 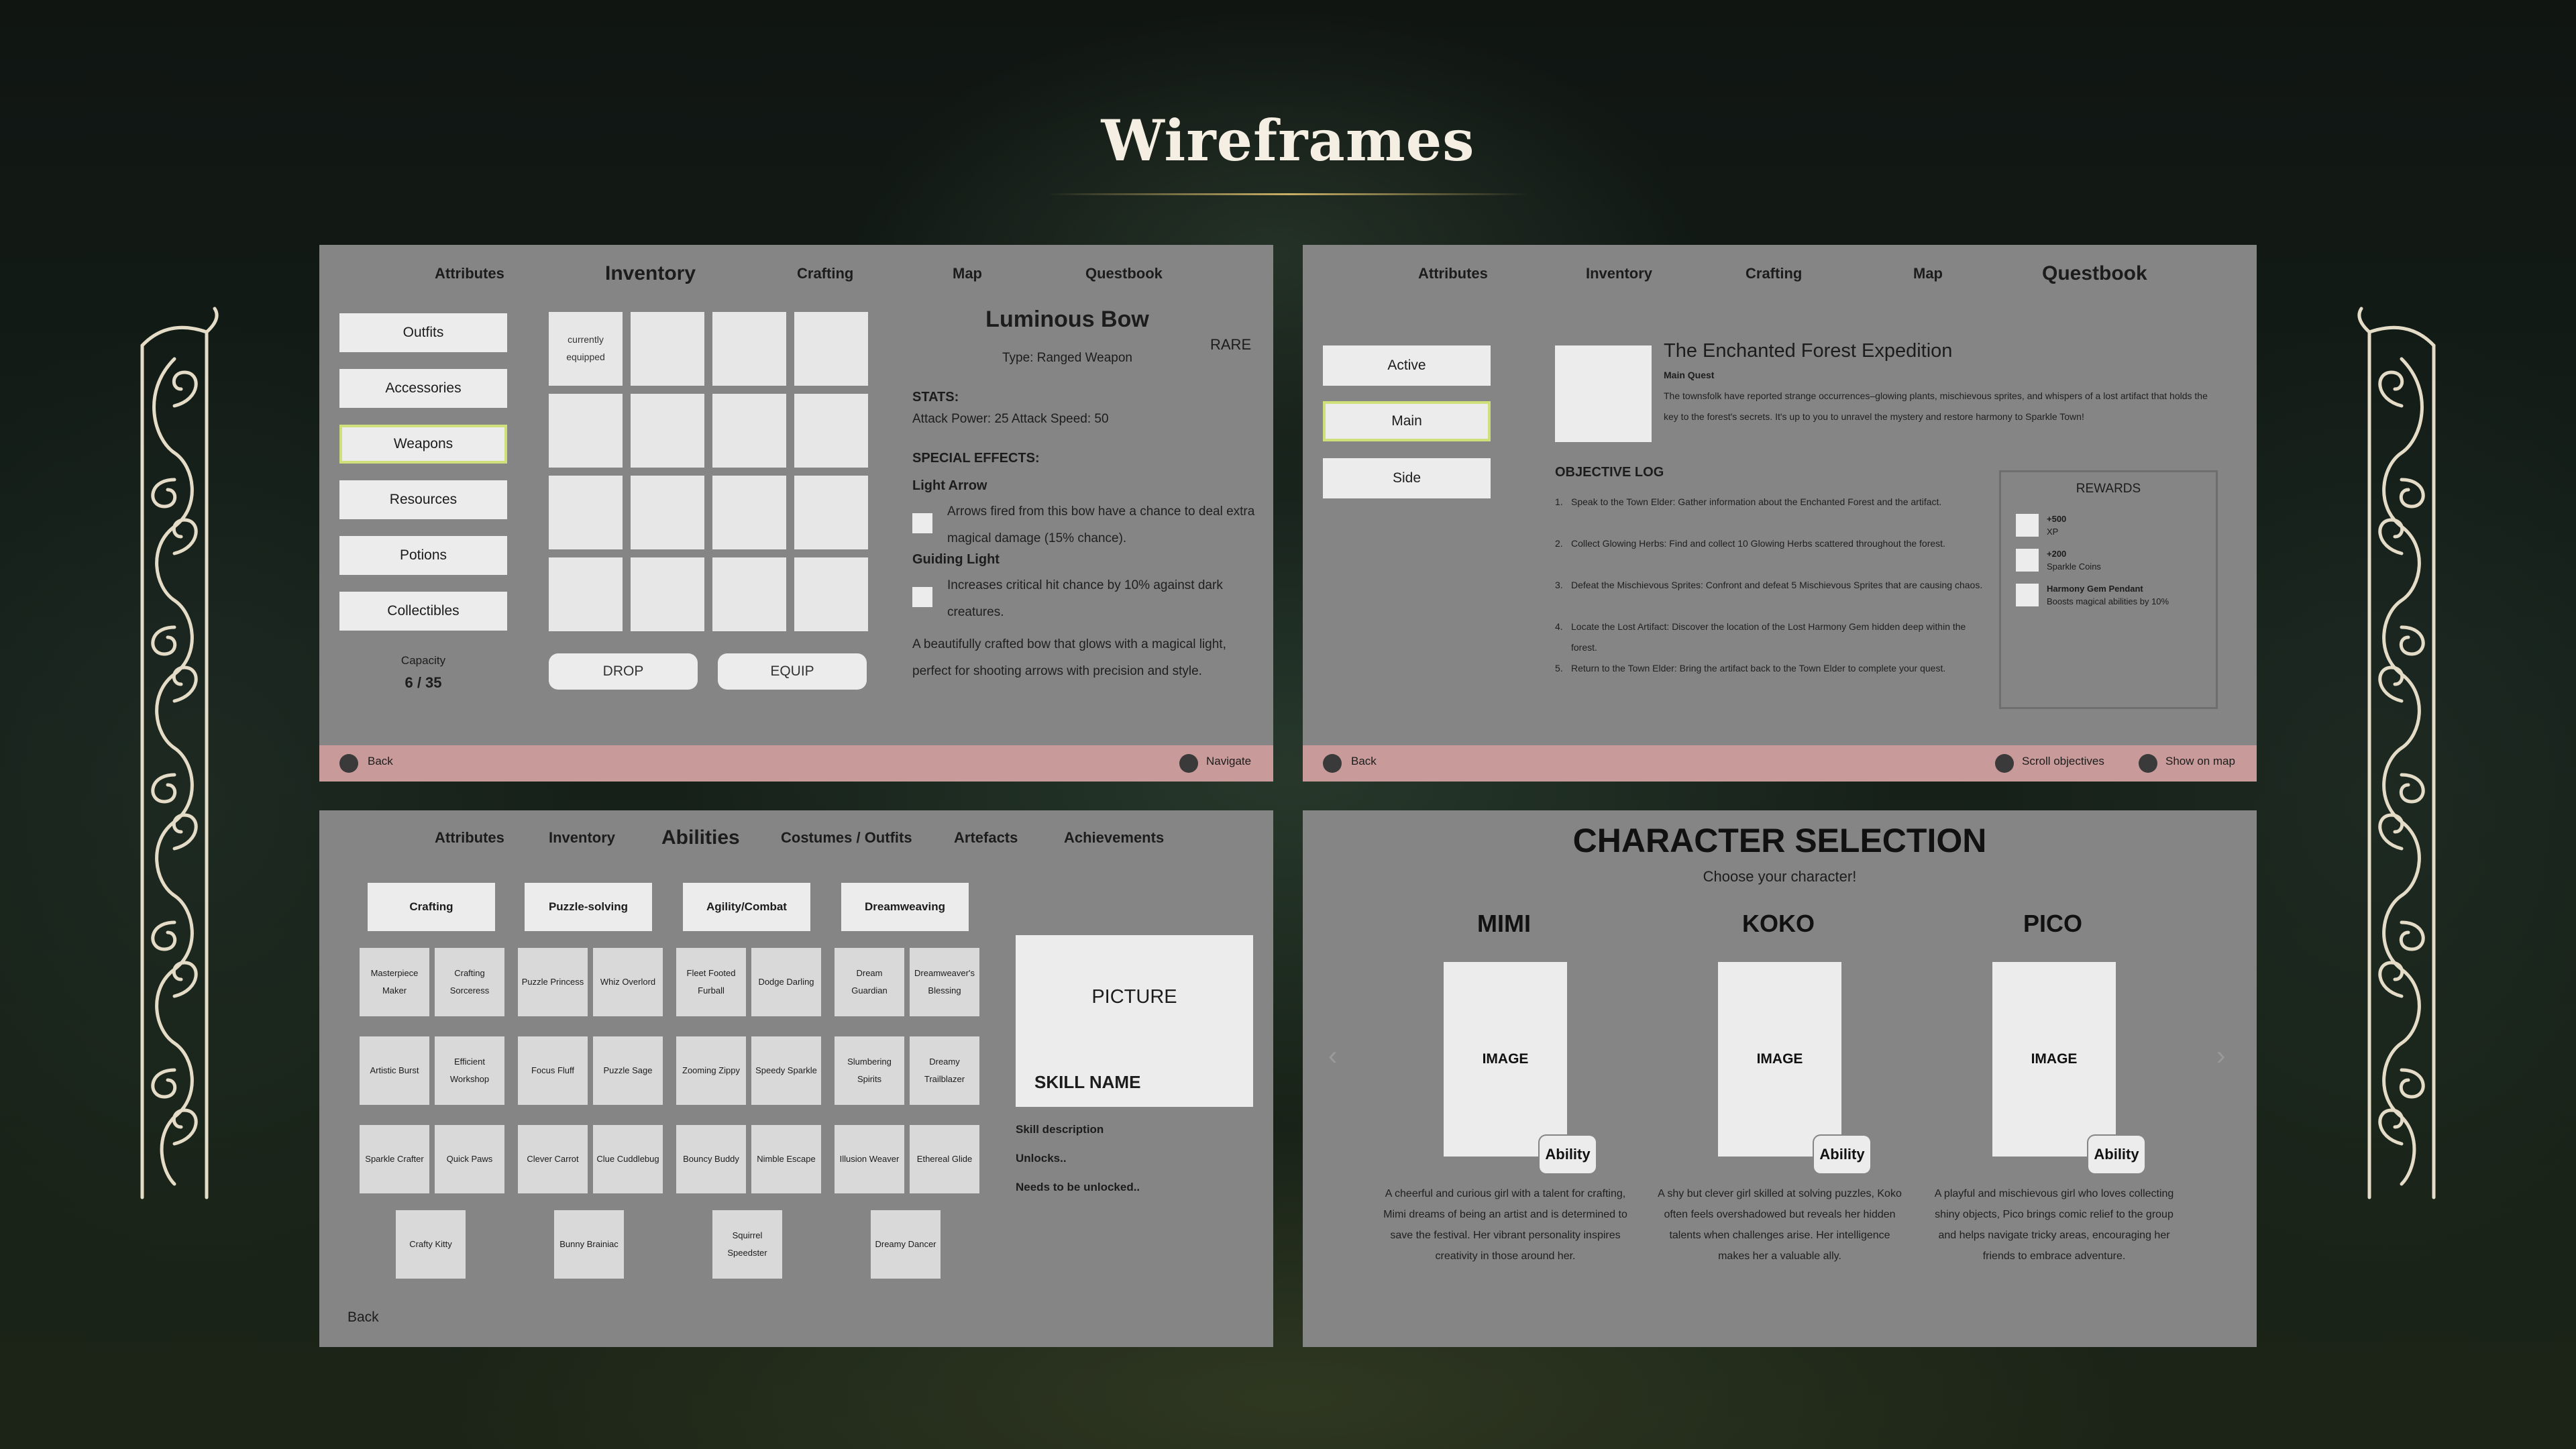 I want to click on category-weapons: Weapons, so click(x=423, y=444).